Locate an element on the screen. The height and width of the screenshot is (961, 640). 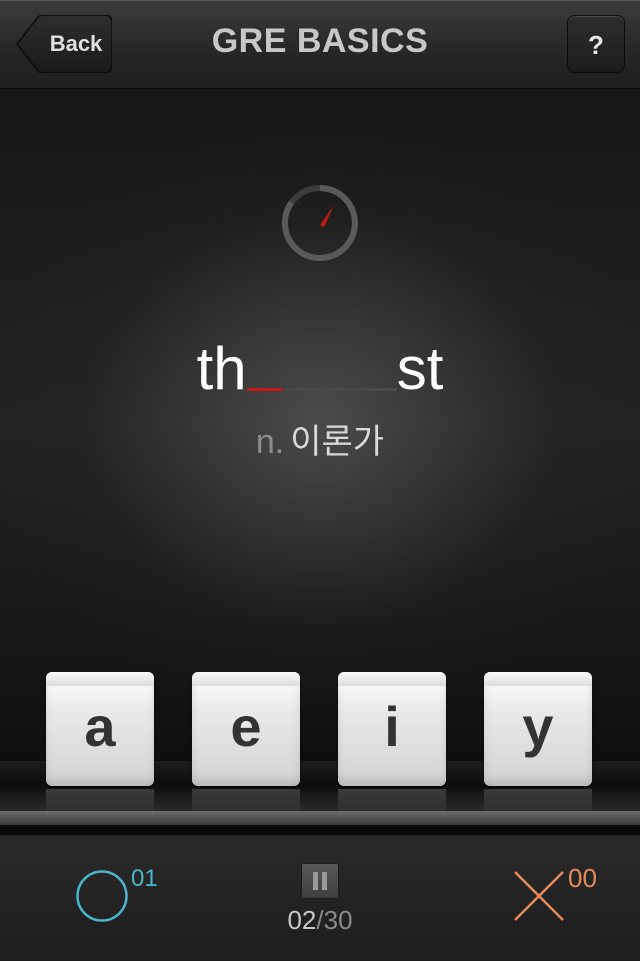
word-definition: n. 이론가 is located at coordinates (320, 438).